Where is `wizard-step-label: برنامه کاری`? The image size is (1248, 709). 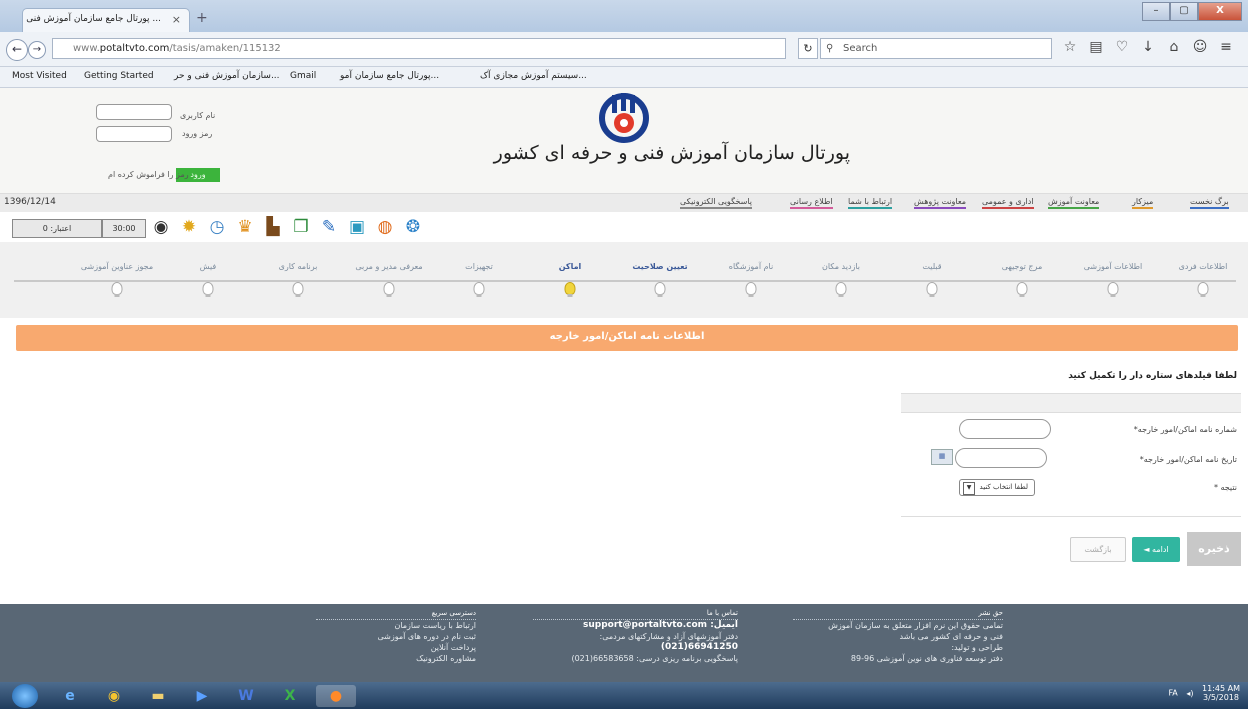
wizard-step-label: برنامه کاری is located at coordinates (298, 266).